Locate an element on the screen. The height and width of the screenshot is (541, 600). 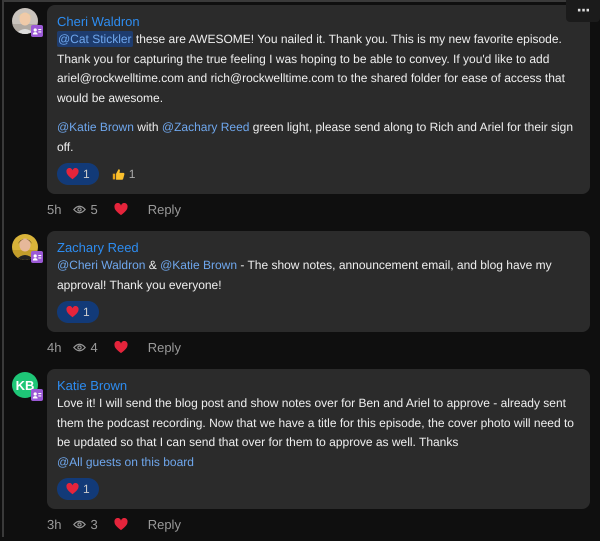
mention-link: @All guests on this board is located at coordinates (125, 461).